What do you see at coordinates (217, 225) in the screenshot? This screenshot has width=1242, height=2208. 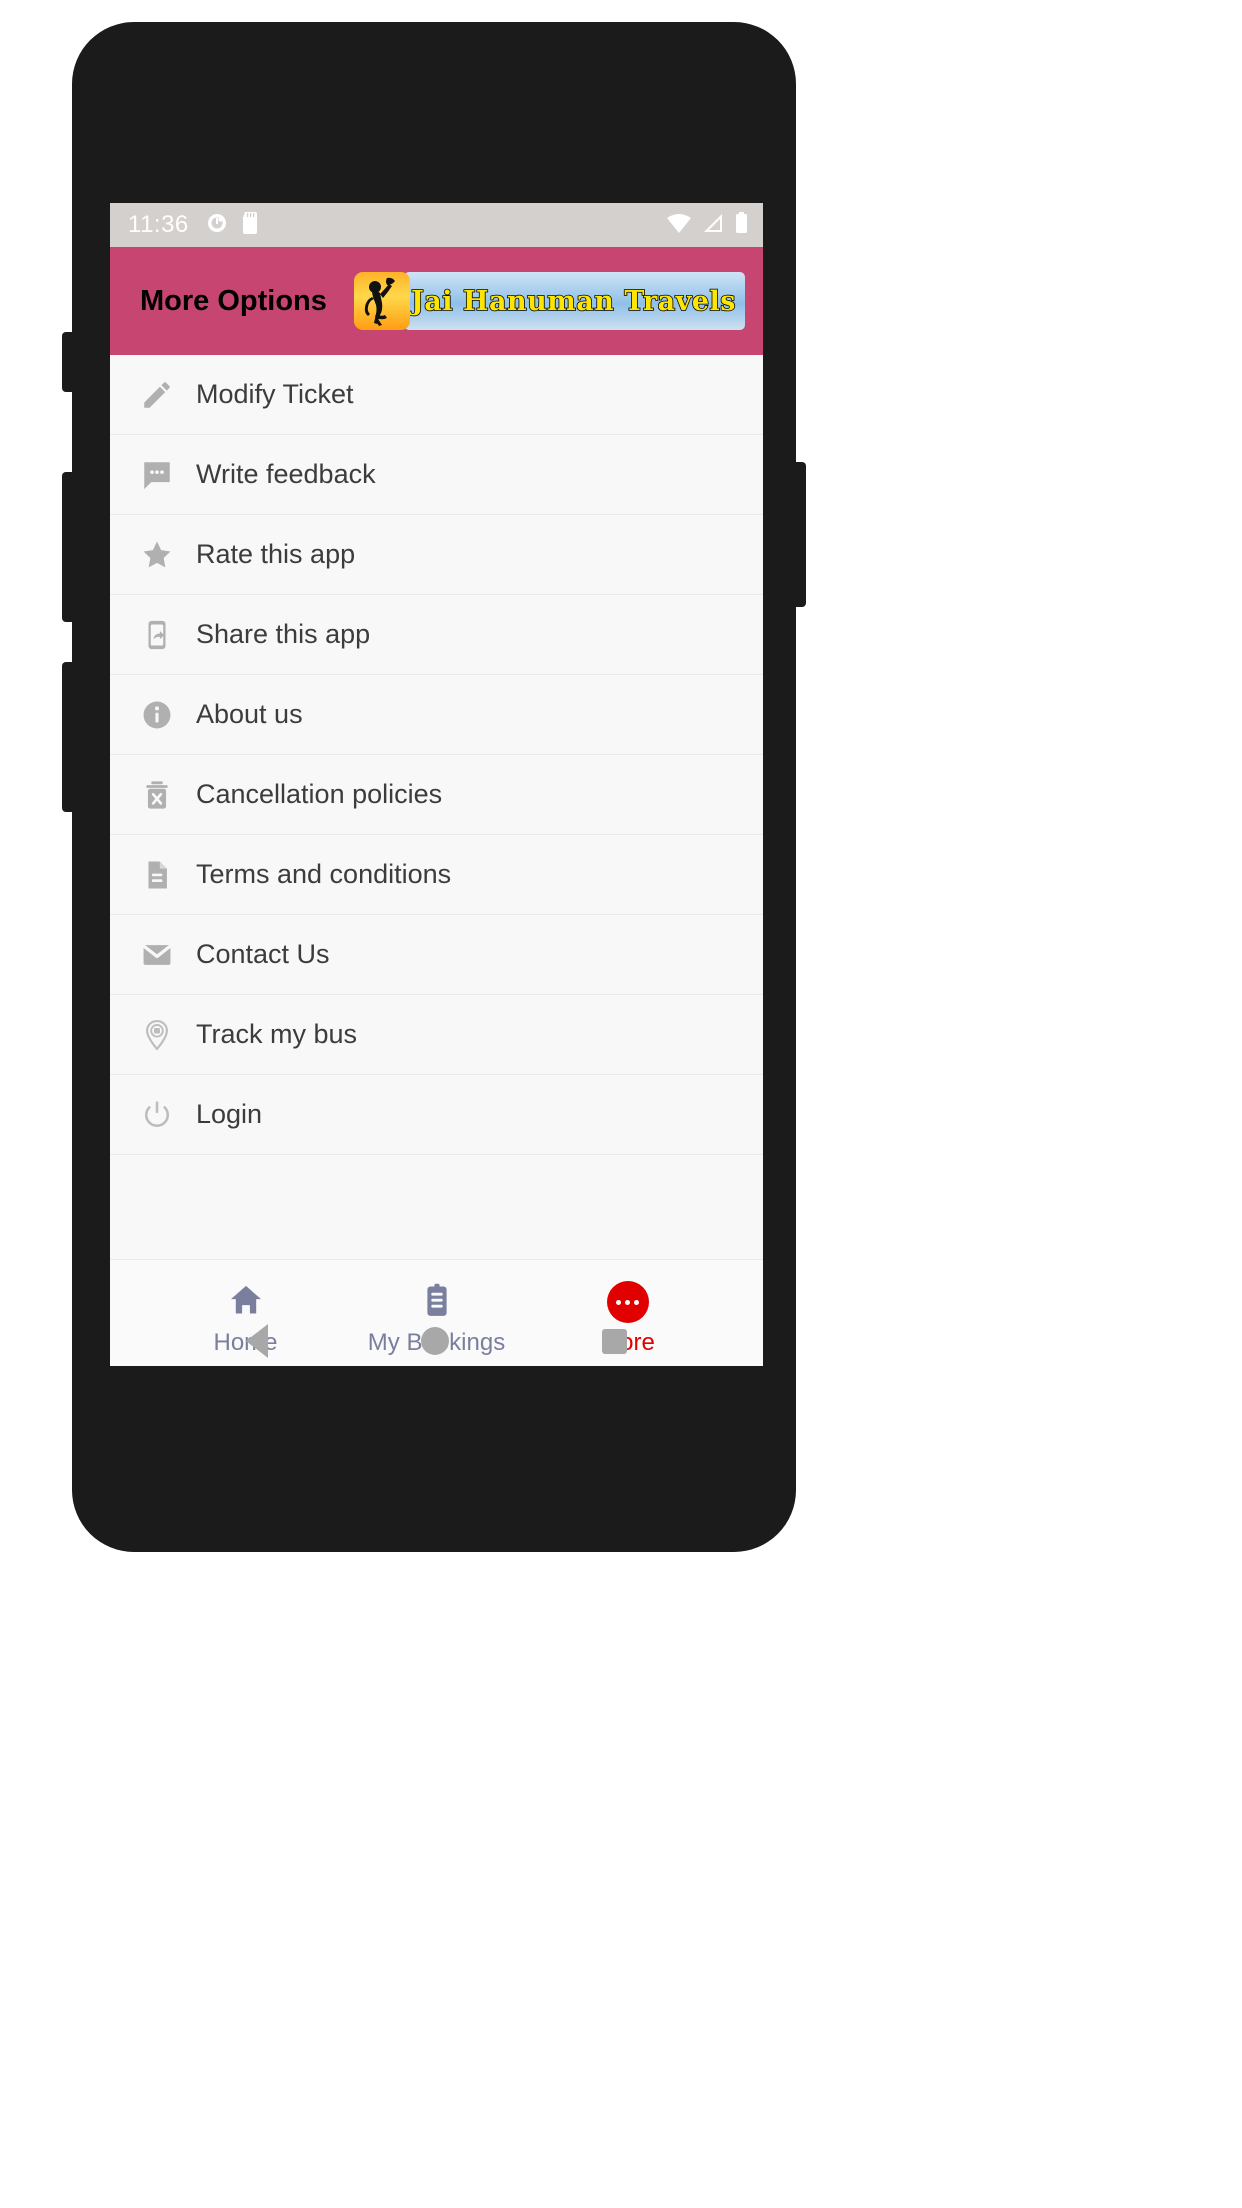 I see `alarm-icon` at bounding box center [217, 225].